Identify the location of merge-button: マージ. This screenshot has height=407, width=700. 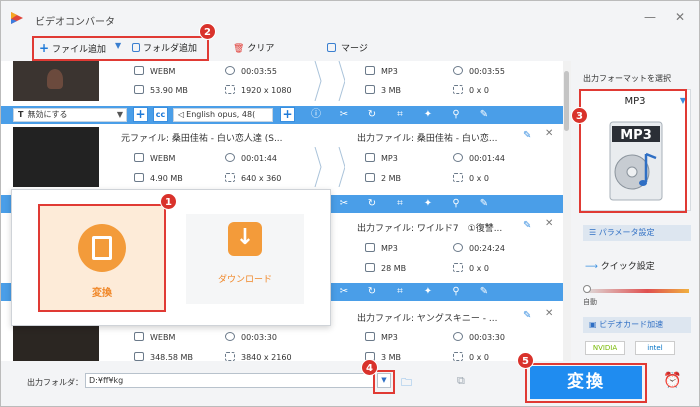
(347, 48).